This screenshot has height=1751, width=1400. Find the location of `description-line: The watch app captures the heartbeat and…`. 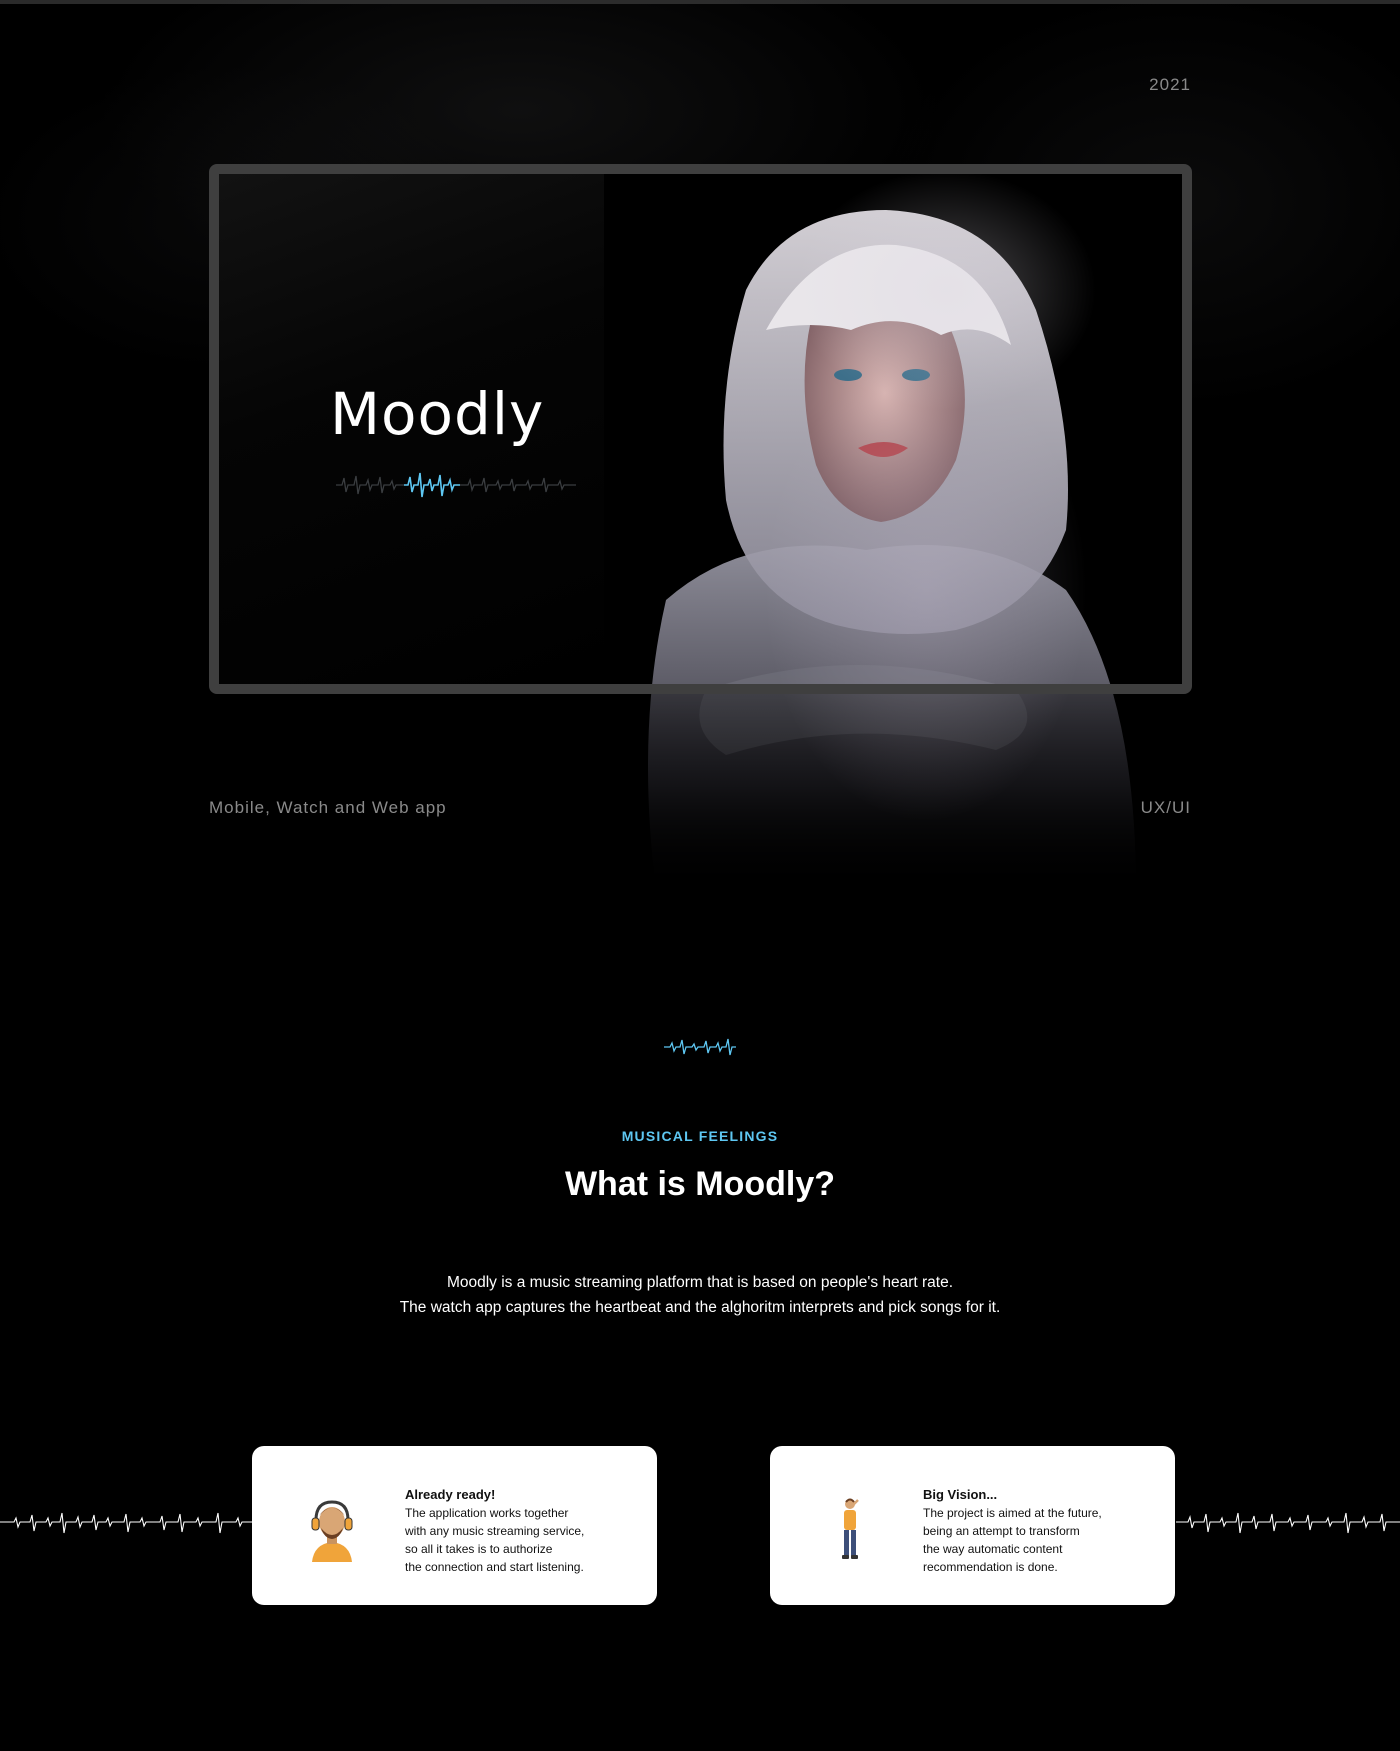

description-line: The watch app captures the heartbeat and… is located at coordinates (700, 1307).